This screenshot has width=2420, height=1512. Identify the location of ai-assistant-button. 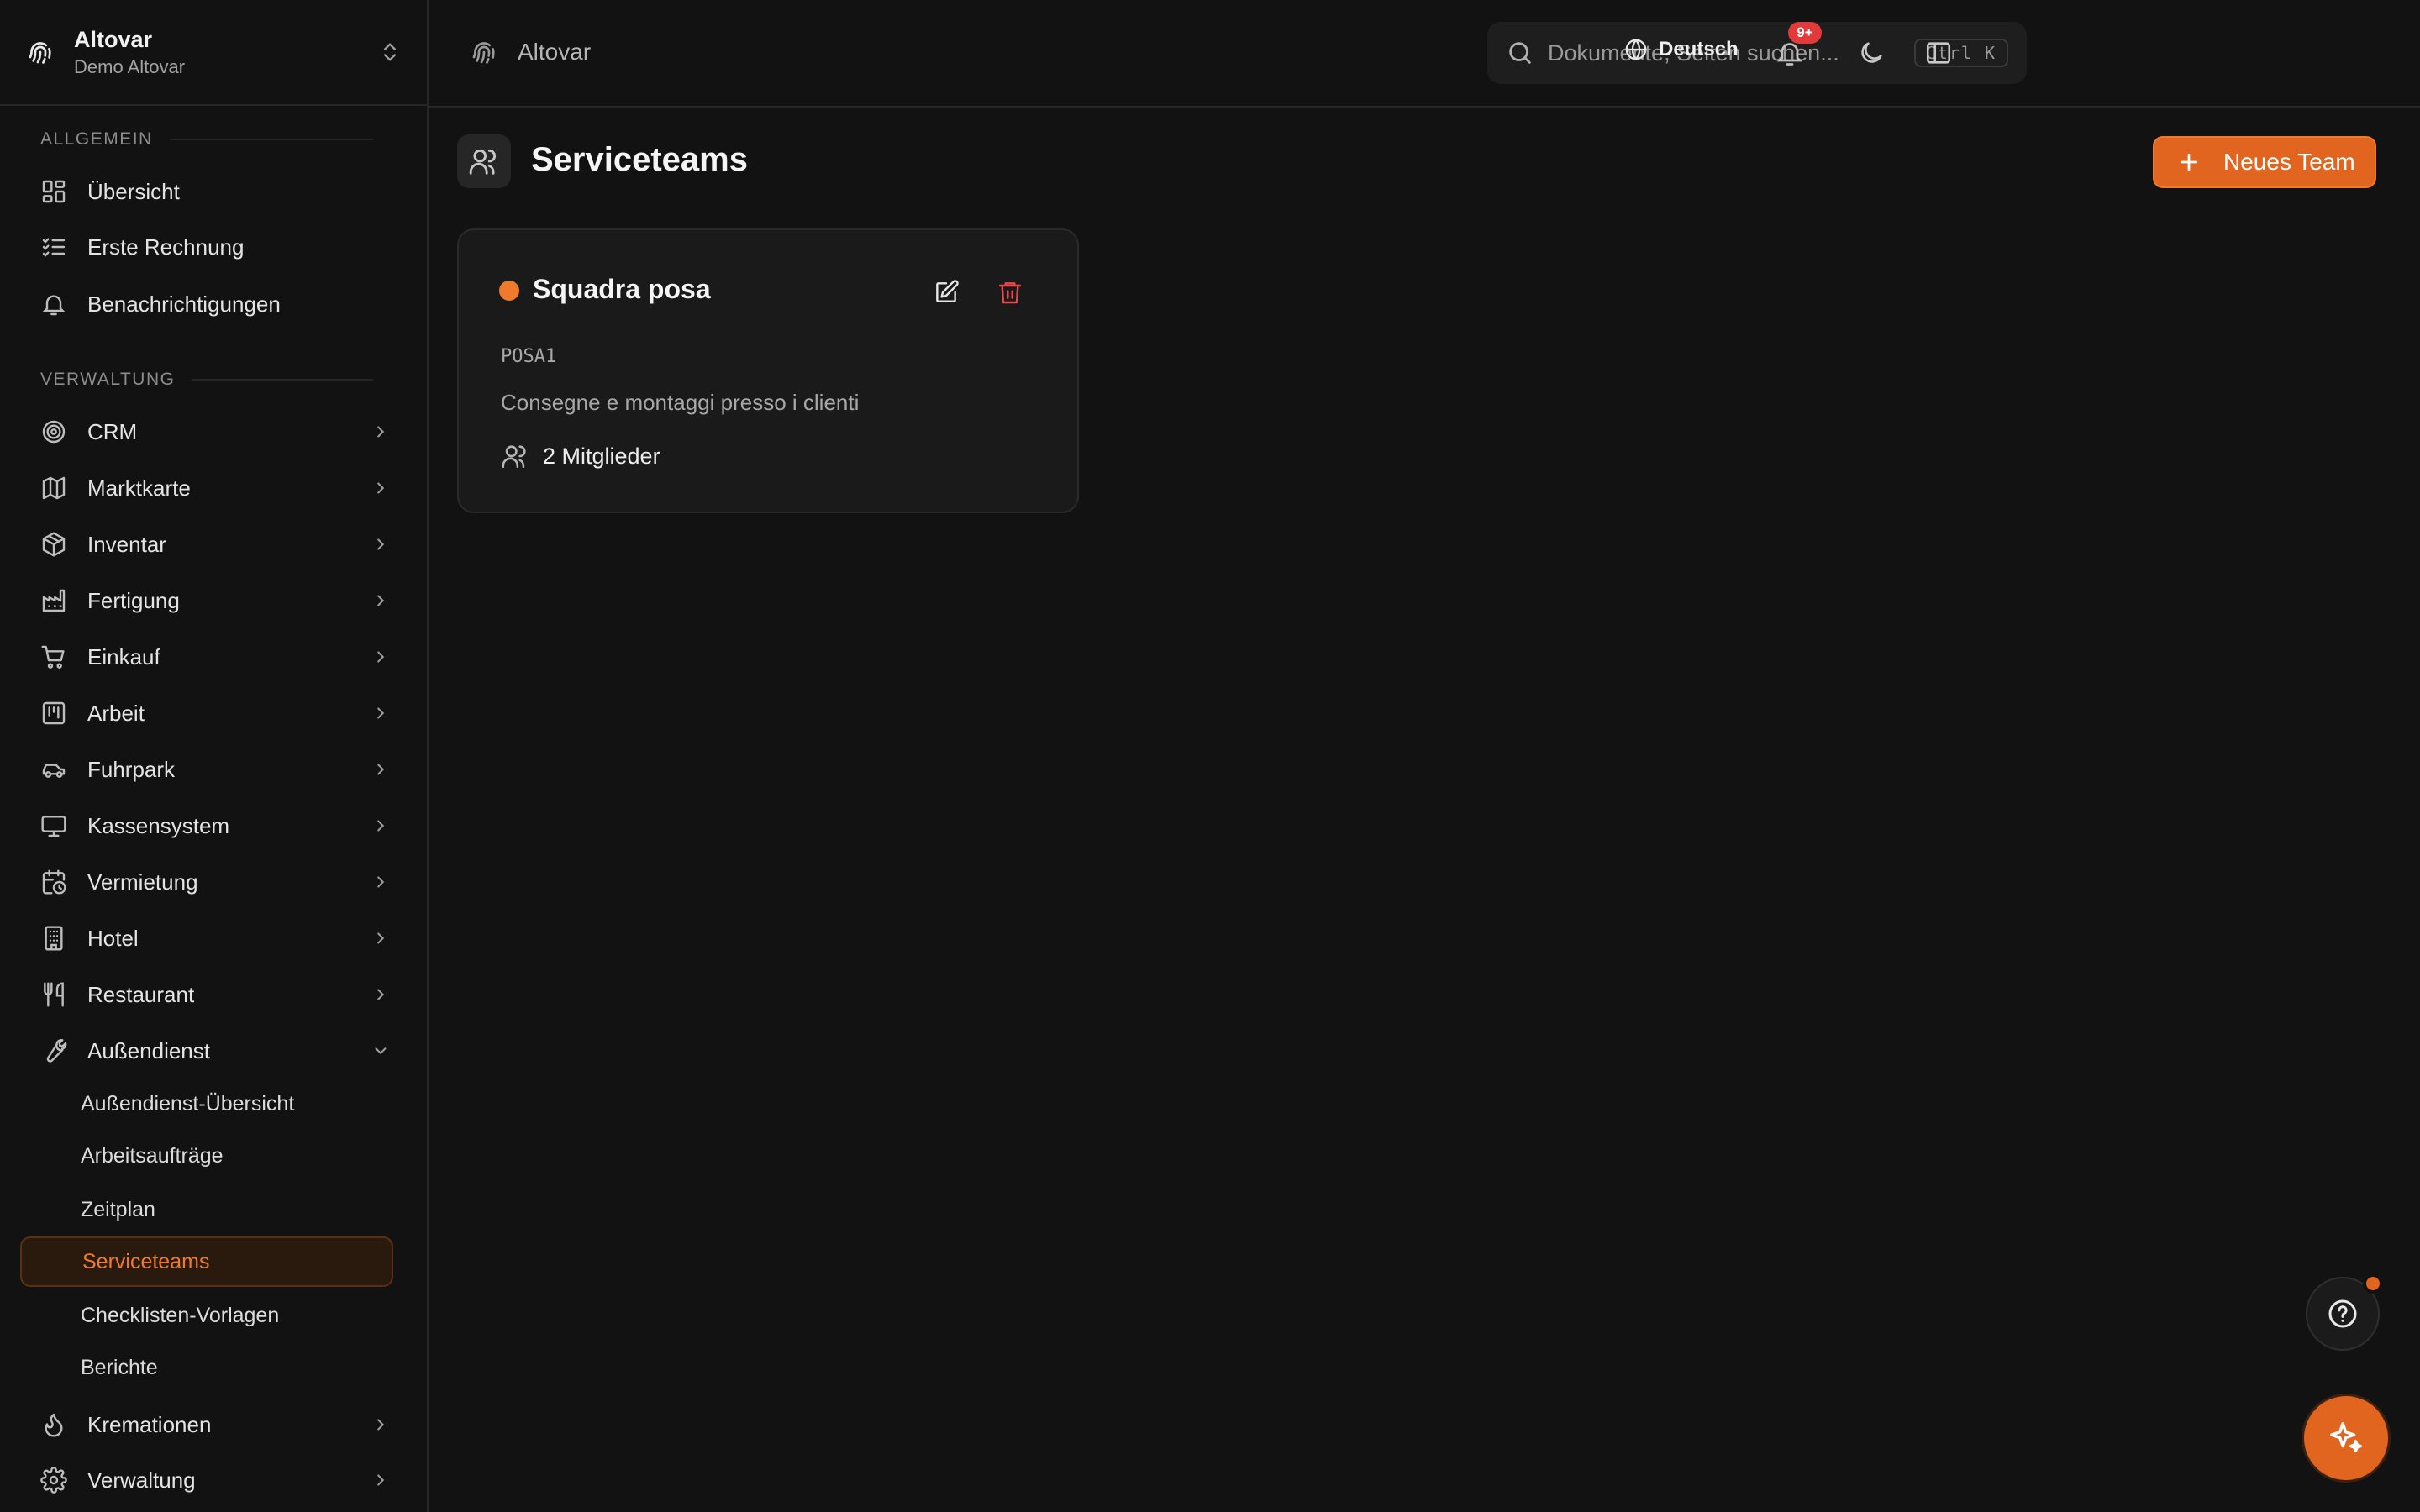
(2346, 1438).